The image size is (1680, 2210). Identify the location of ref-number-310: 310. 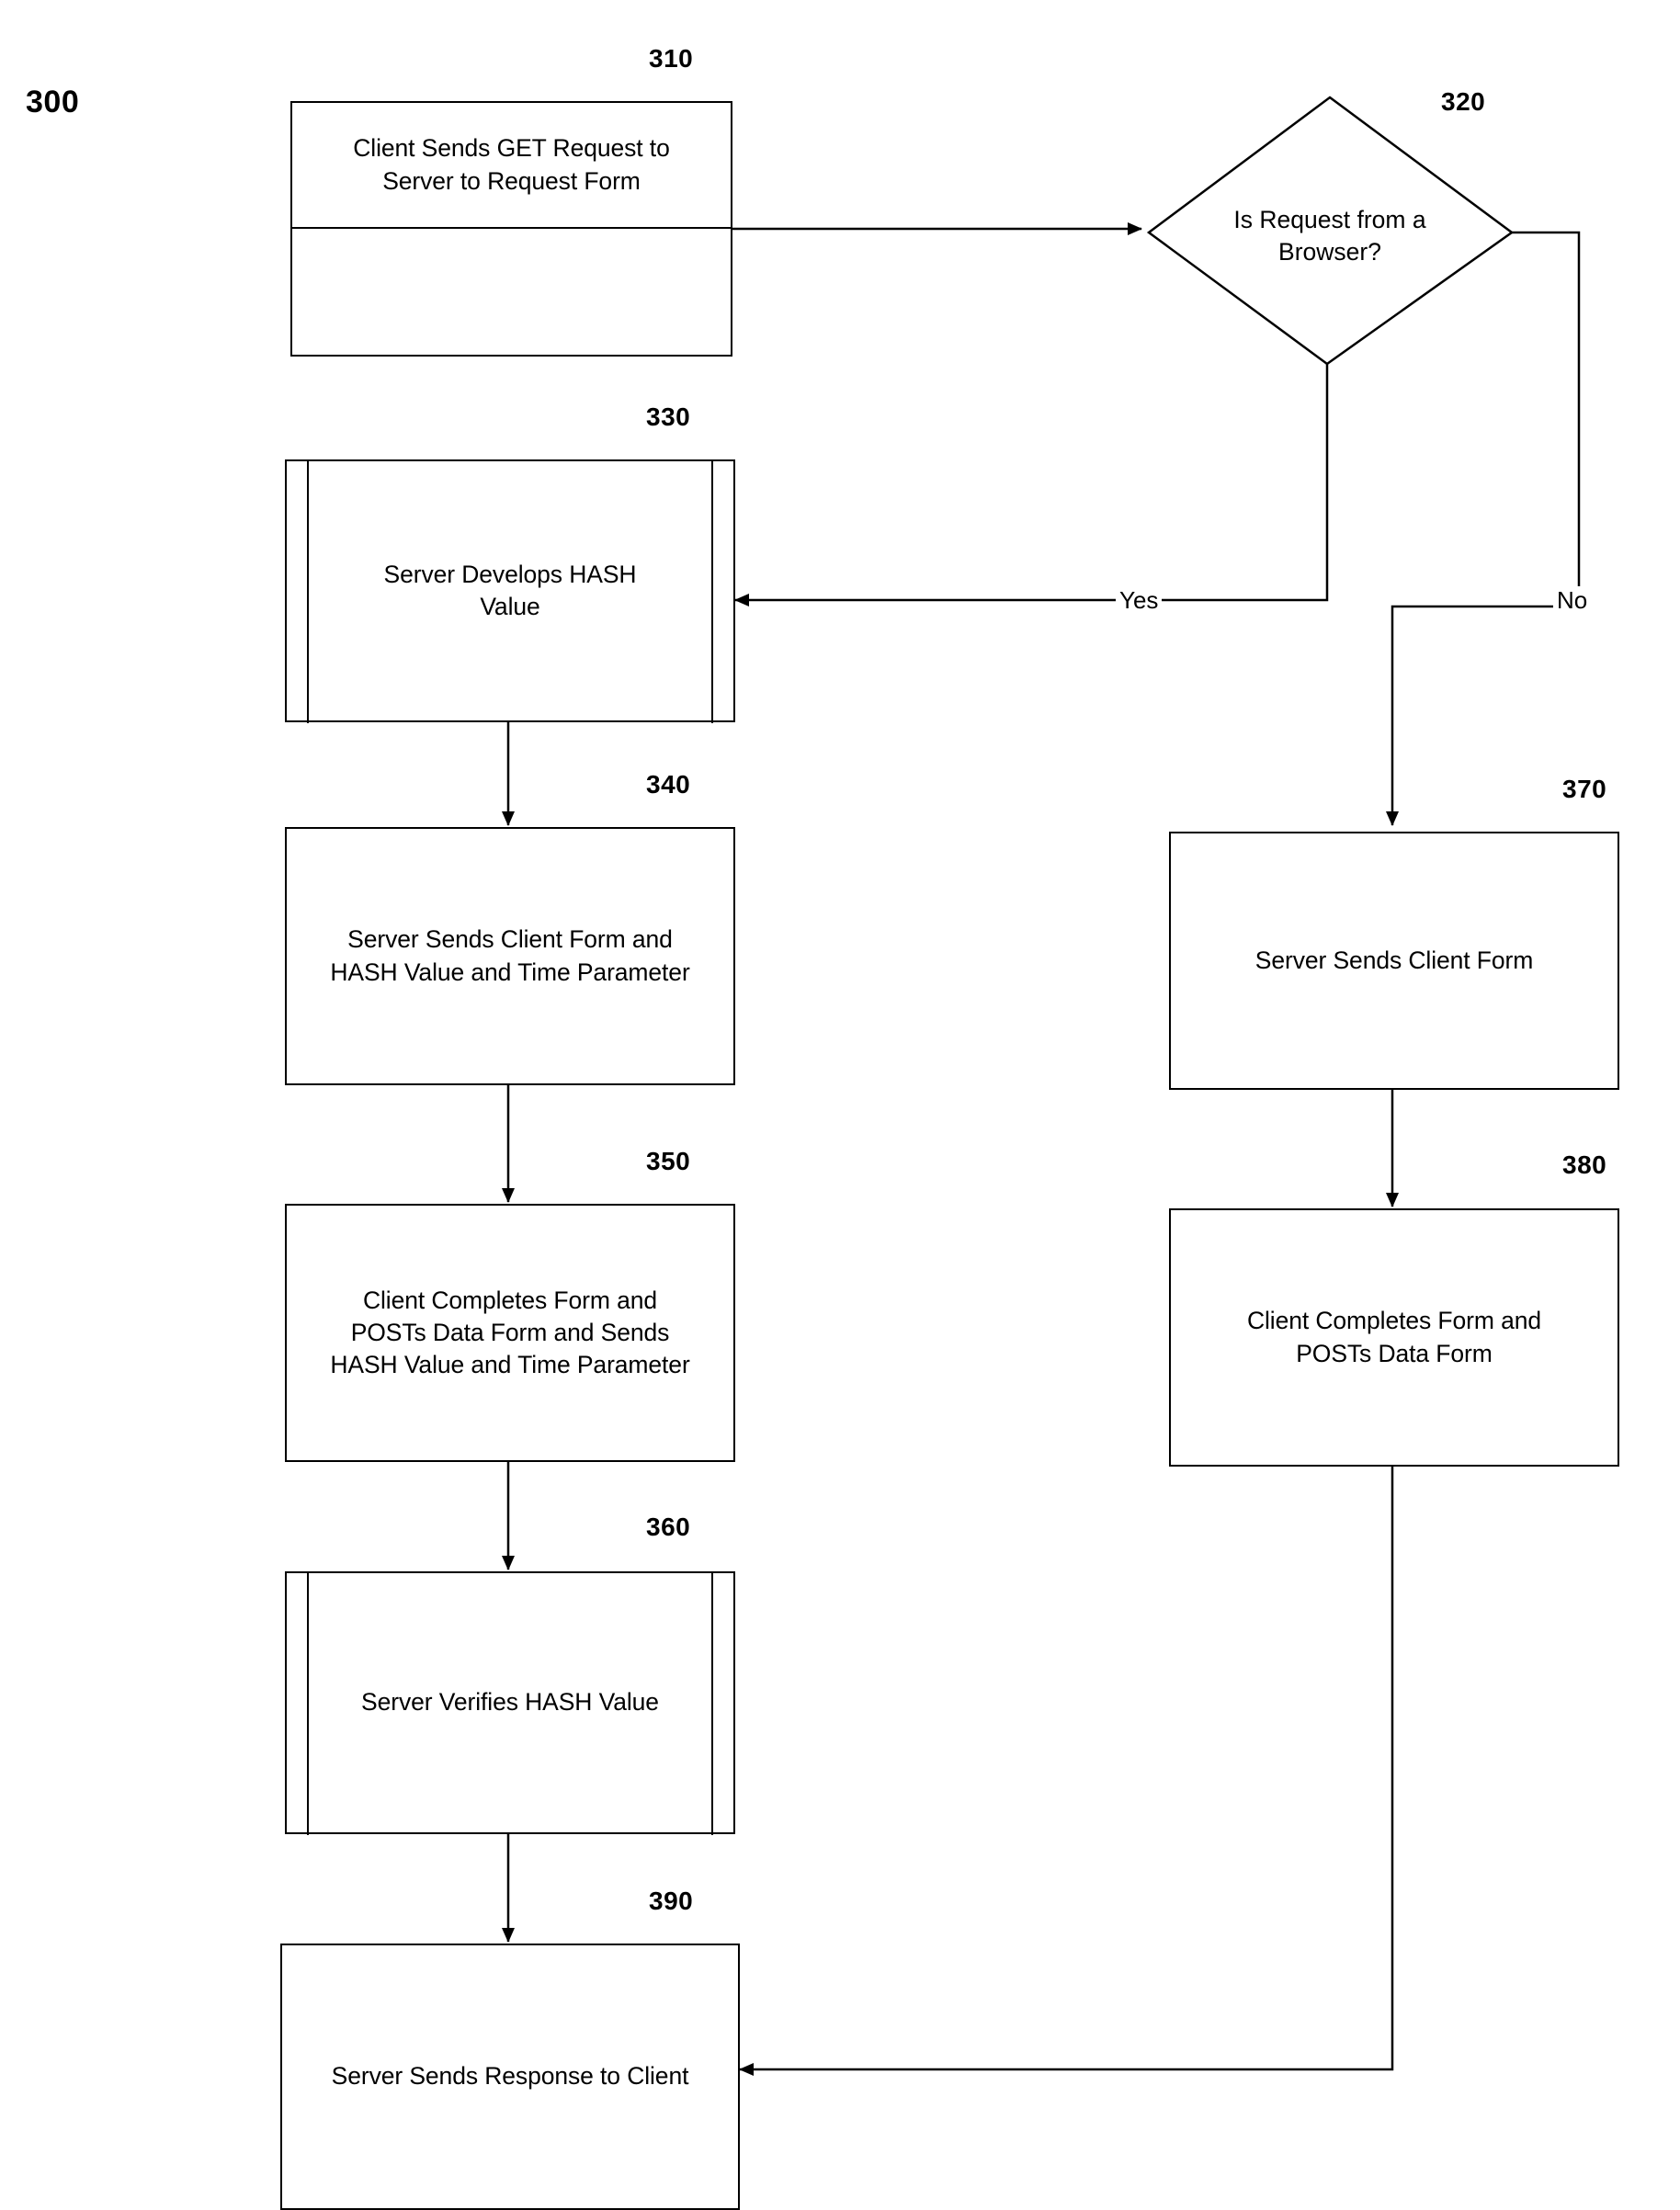
(671, 58).